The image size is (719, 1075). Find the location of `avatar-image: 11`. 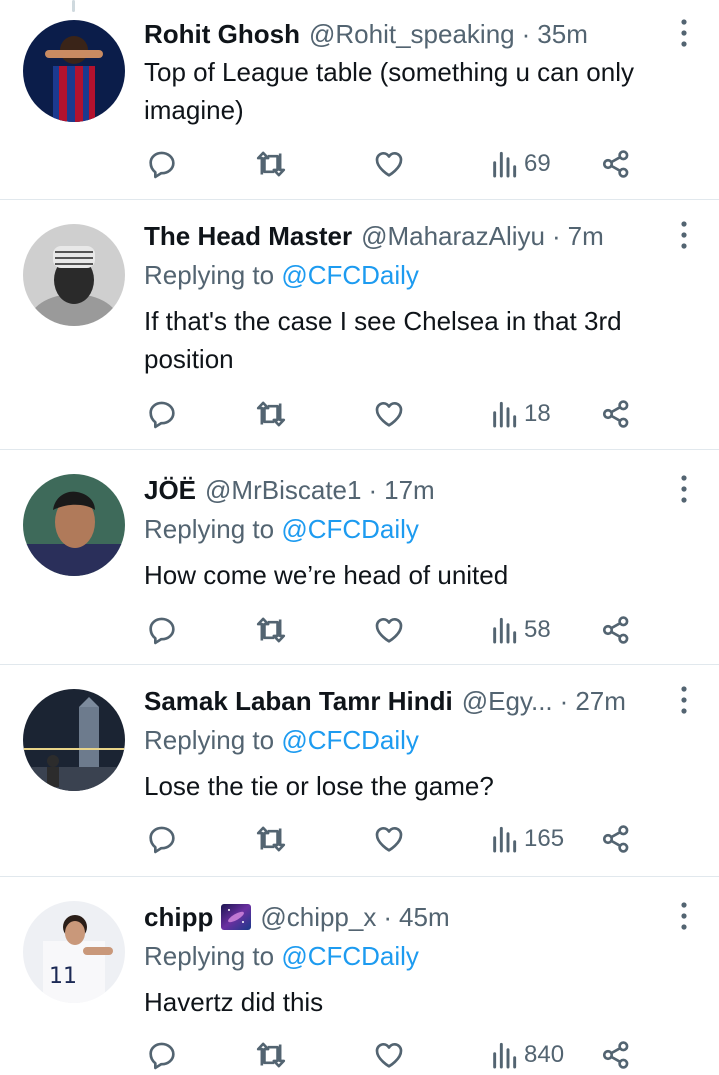

avatar-image: 11 is located at coordinates (74, 952).